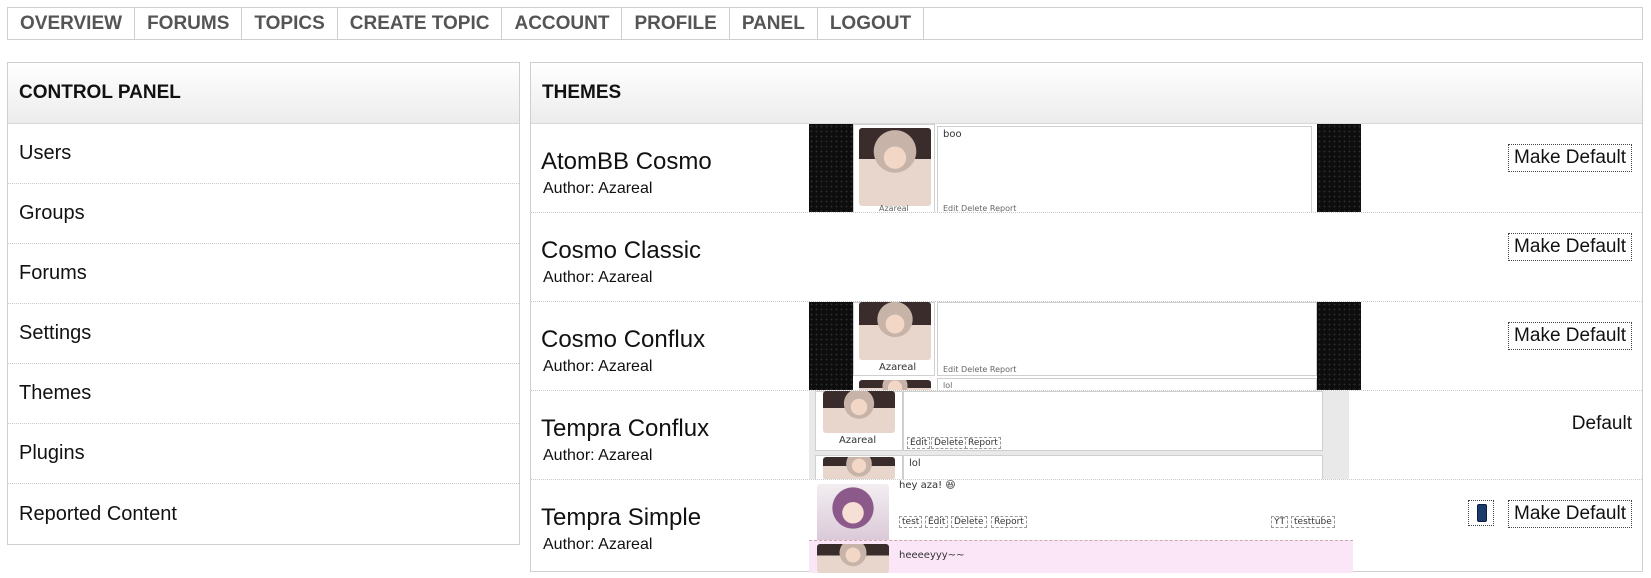 Image resolution: width=1651 pixels, height=578 pixels. Describe the element at coordinates (562, 23) in the screenshot. I see `nav-account: ACCOUNT` at that location.